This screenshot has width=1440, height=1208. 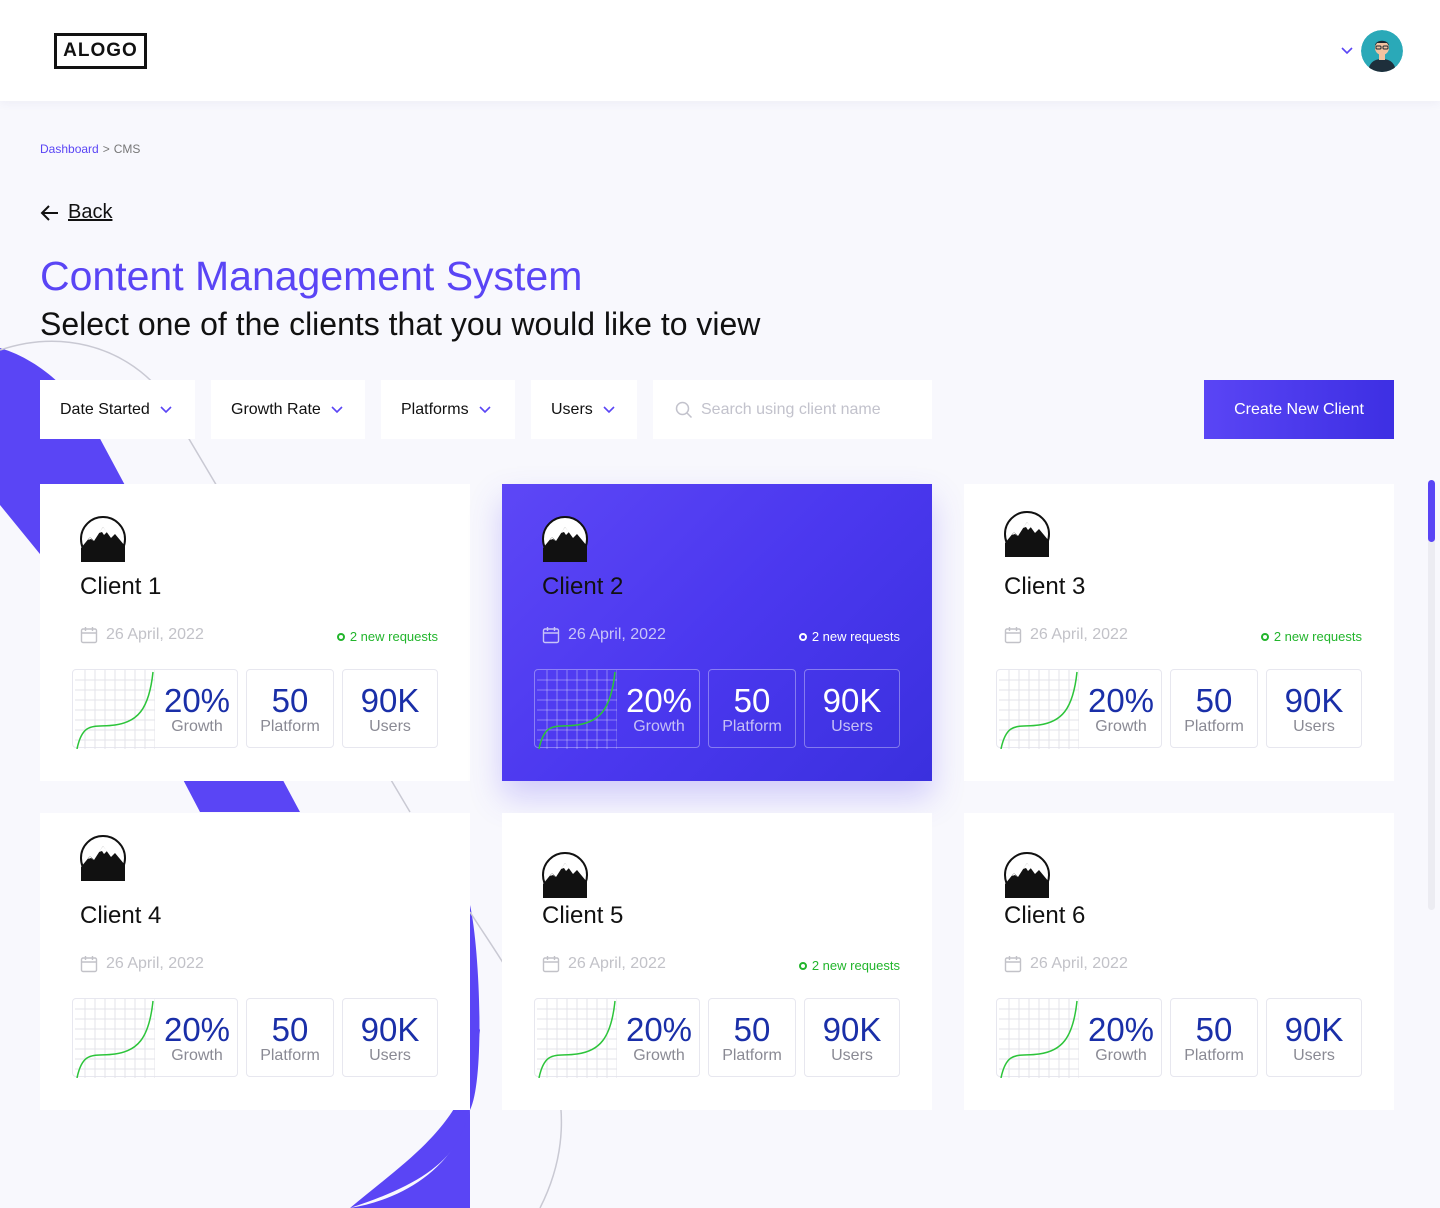 What do you see at coordinates (720, 50) in the screenshot?
I see `top-bar: ALOGO` at bounding box center [720, 50].